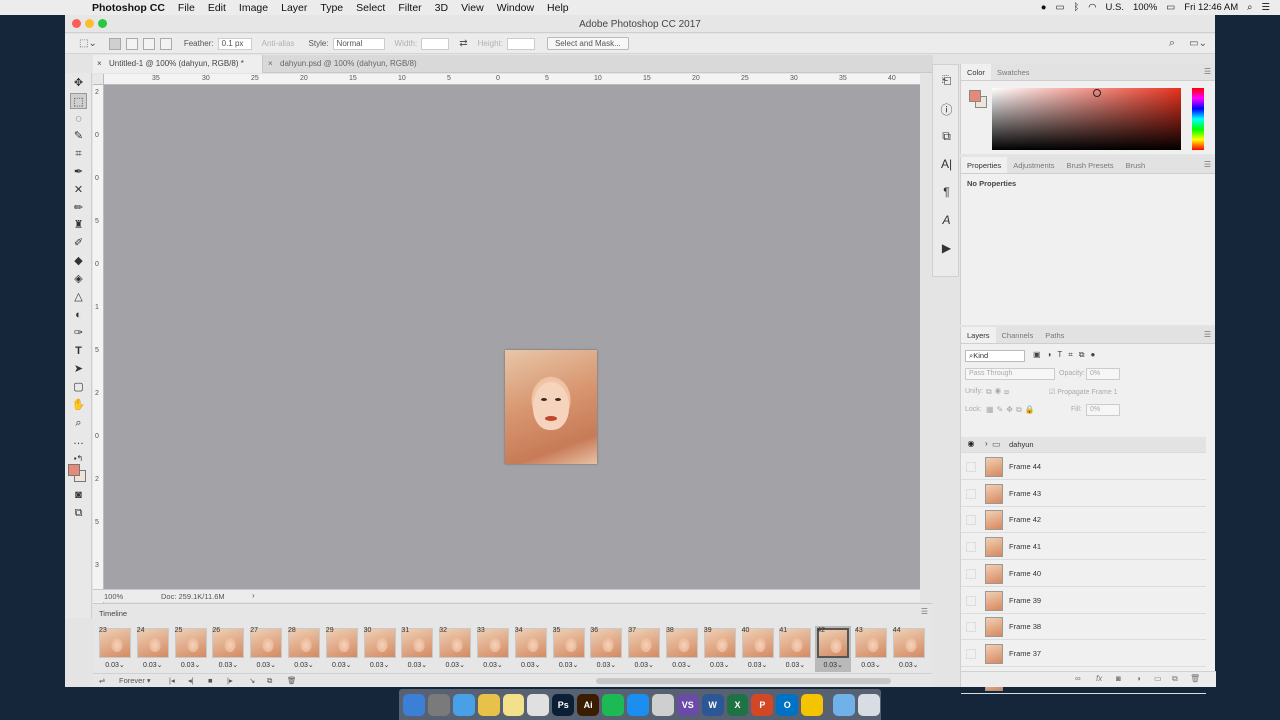  I want to click on search-icon: ⌕, so click(1172, 43).